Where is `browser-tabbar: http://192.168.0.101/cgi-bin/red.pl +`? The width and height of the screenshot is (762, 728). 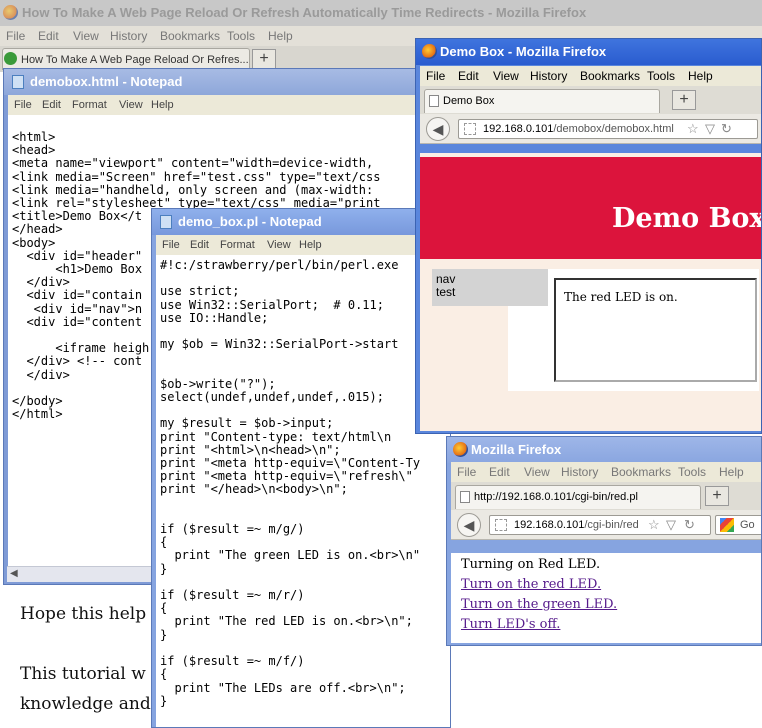 browser-tabbar: http://192.168.0.101/cgi-bin/red.pl + is located at coordinates (606, 496).